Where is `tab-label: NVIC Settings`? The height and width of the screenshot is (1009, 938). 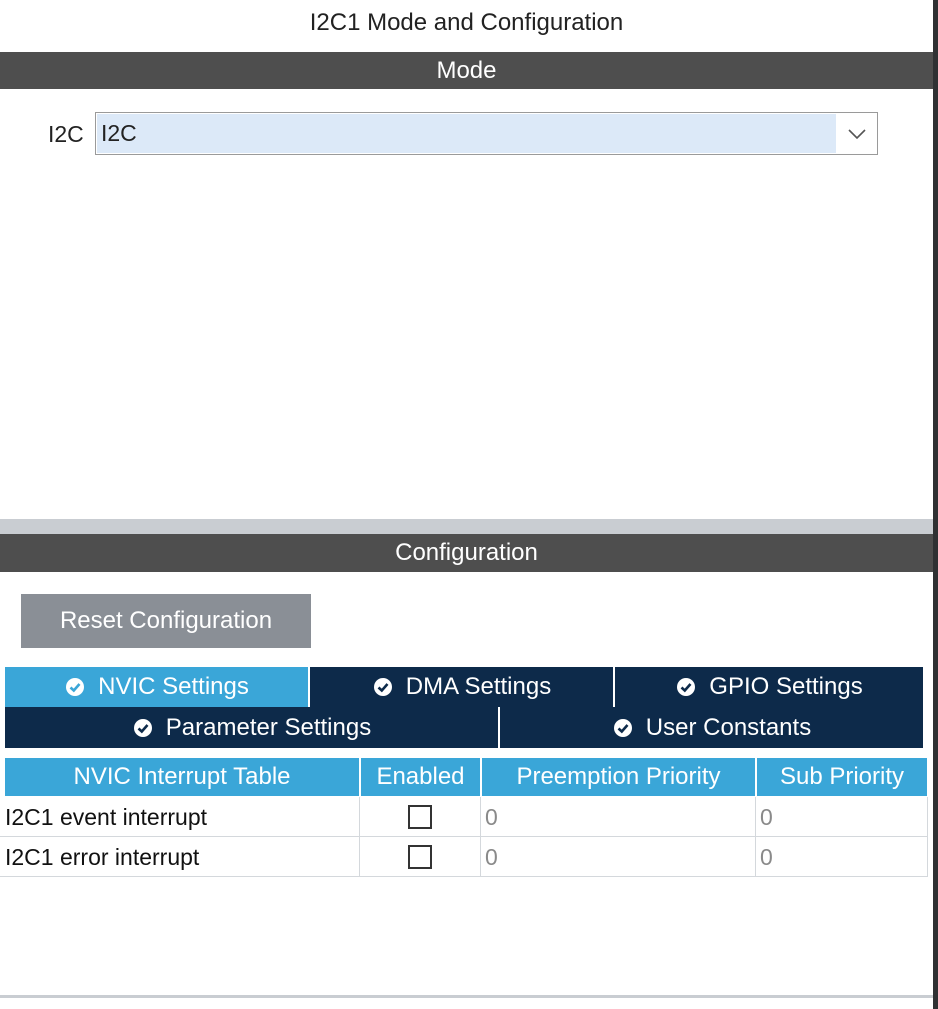 tab-label: NVIC Settings is located at coordinates (173, 686).